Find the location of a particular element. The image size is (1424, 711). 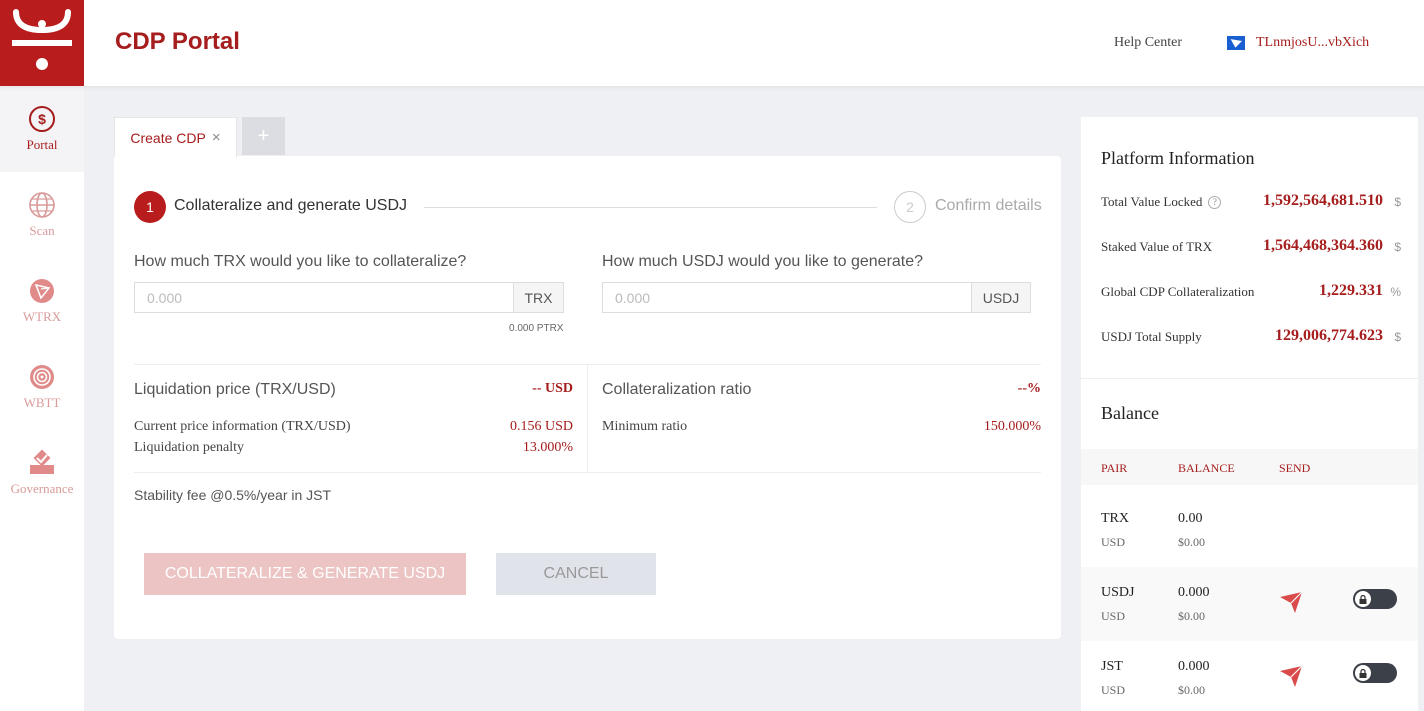

info-value: 129,006,774.623 is located at coordinates (1329, 335).